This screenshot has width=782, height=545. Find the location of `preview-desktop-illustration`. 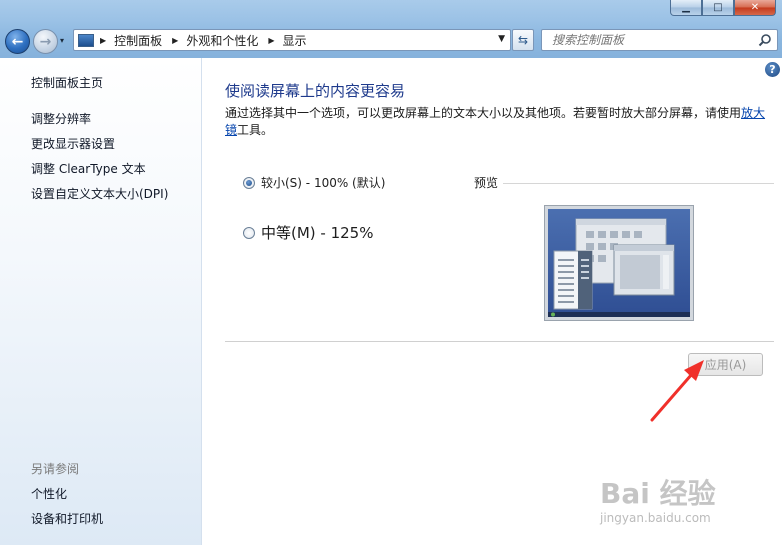

preview-desktop-illustration is located at coordinates (619, 267).